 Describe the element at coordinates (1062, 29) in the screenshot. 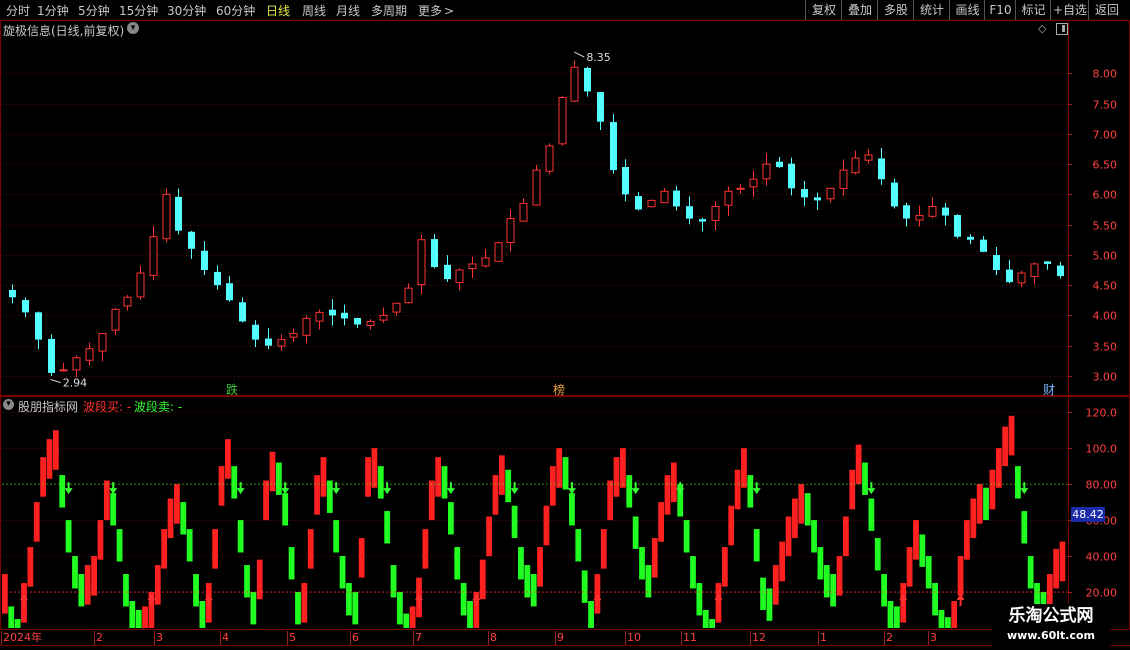

I see `maximize-icon` at that location.